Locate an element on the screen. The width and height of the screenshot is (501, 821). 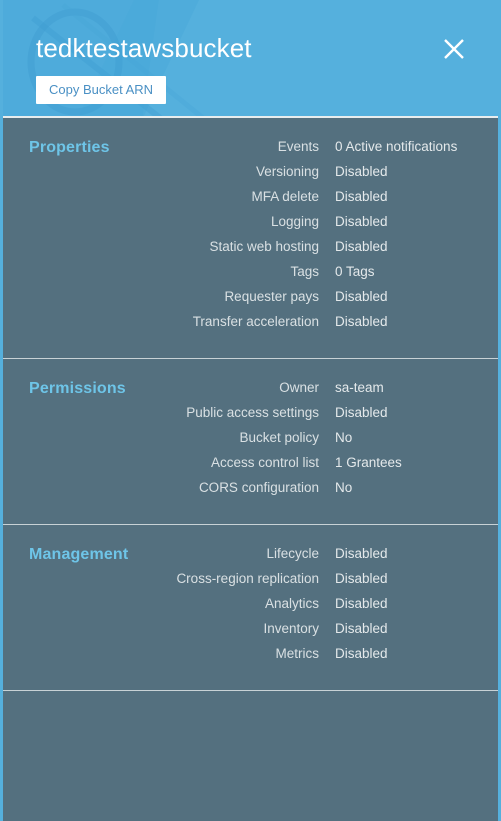
property-row: Requester pays Disabled is located at coordinates (250, 296).